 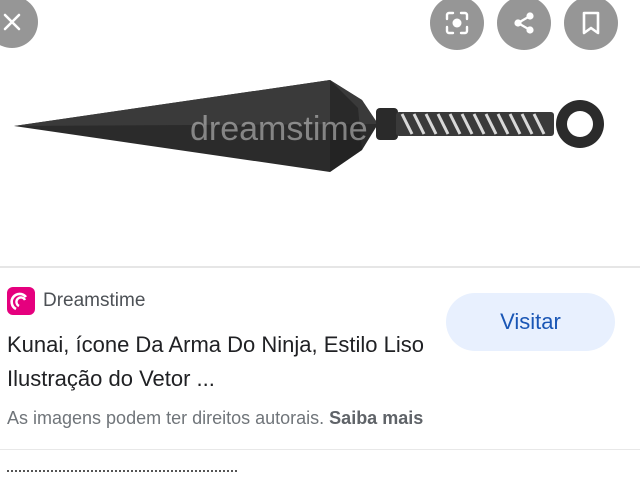 What do you see at coordinates (94, 300) in the screenshot?
I see `source-name: Dreamstime` at bounding box center [94, 300].